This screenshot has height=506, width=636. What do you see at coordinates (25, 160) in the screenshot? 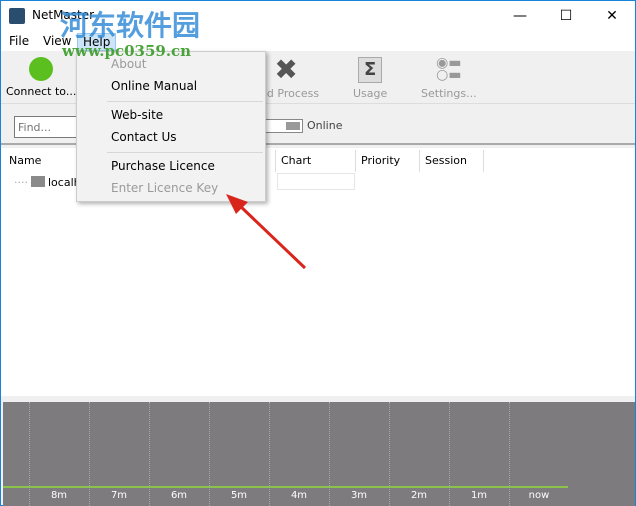
I see `column-header-name: Name` at bounding box center [25, 160].